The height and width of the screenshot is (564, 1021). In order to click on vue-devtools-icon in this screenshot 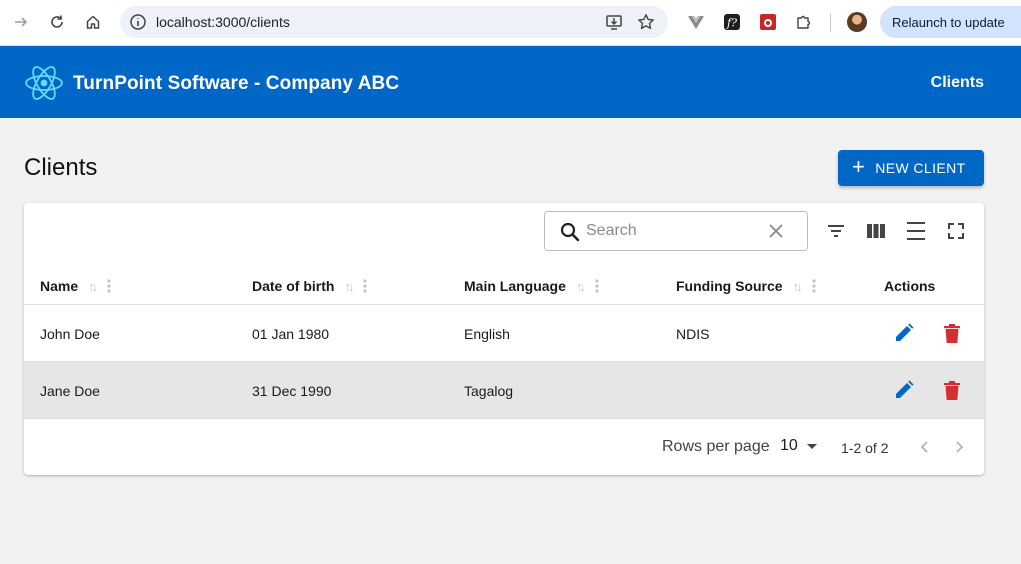, I will do `click(696, 22)`.